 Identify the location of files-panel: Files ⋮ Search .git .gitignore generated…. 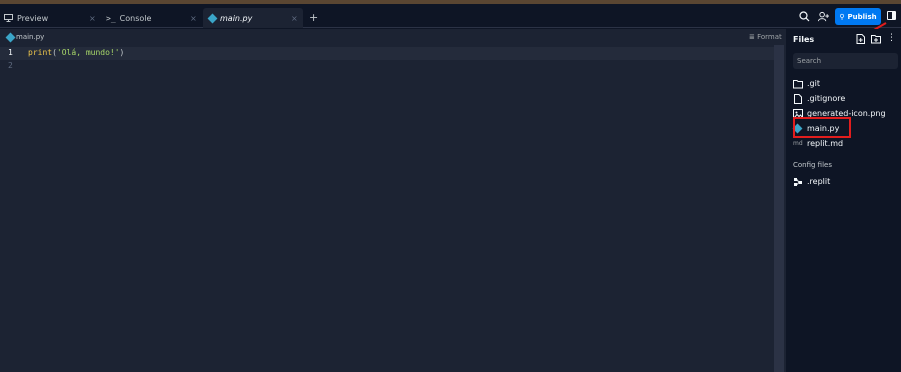
(844, 200).